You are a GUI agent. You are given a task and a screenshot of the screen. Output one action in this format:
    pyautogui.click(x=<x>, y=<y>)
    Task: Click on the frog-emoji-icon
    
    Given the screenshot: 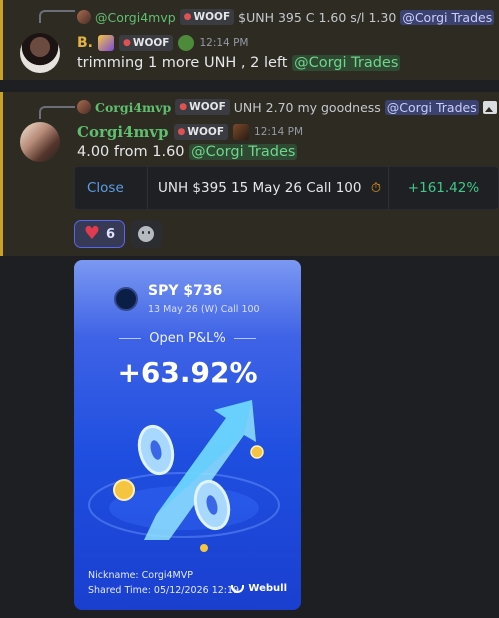 What is the action you would take?
    pyautogui.click(x=186, y=43)
    